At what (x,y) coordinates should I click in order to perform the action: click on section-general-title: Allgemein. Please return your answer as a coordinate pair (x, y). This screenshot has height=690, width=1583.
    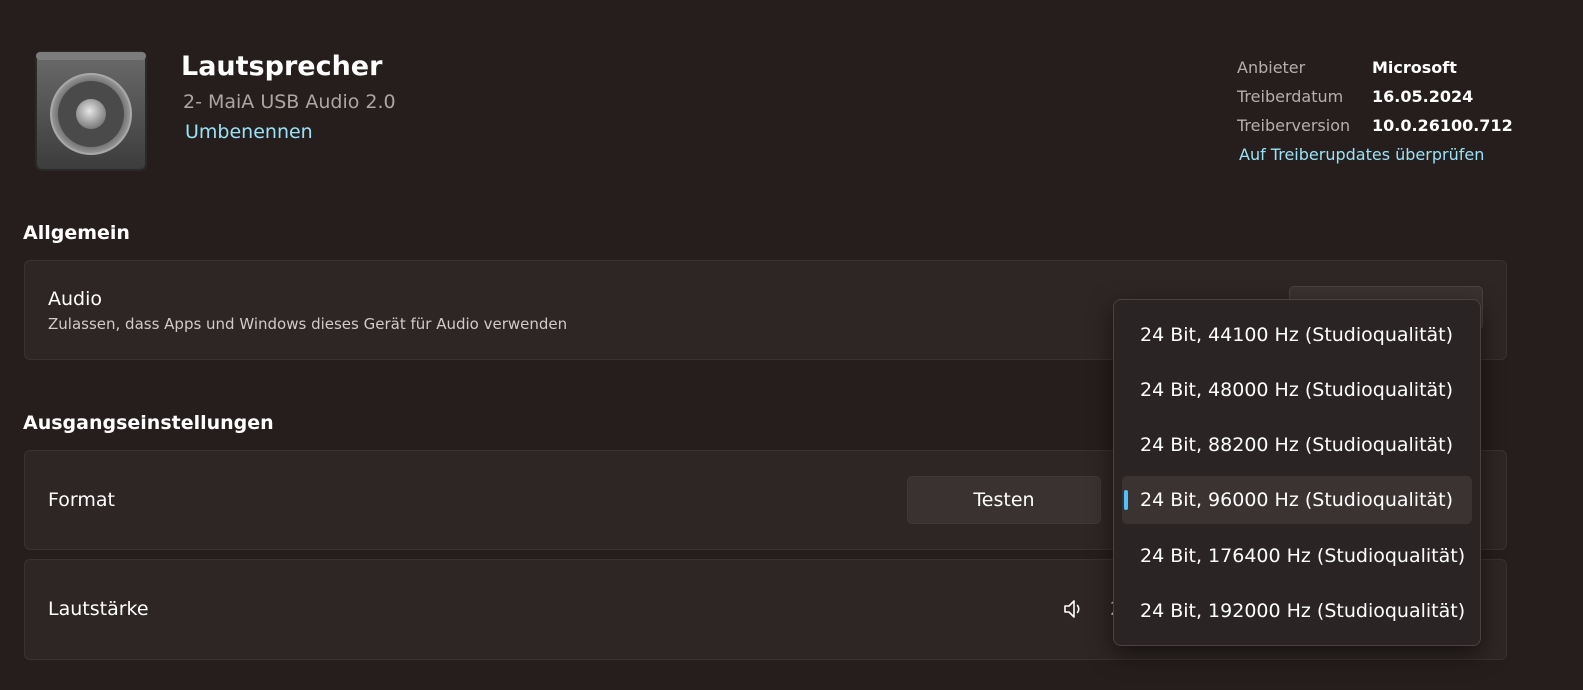
    Looking at the image, I should click on (76, 233).